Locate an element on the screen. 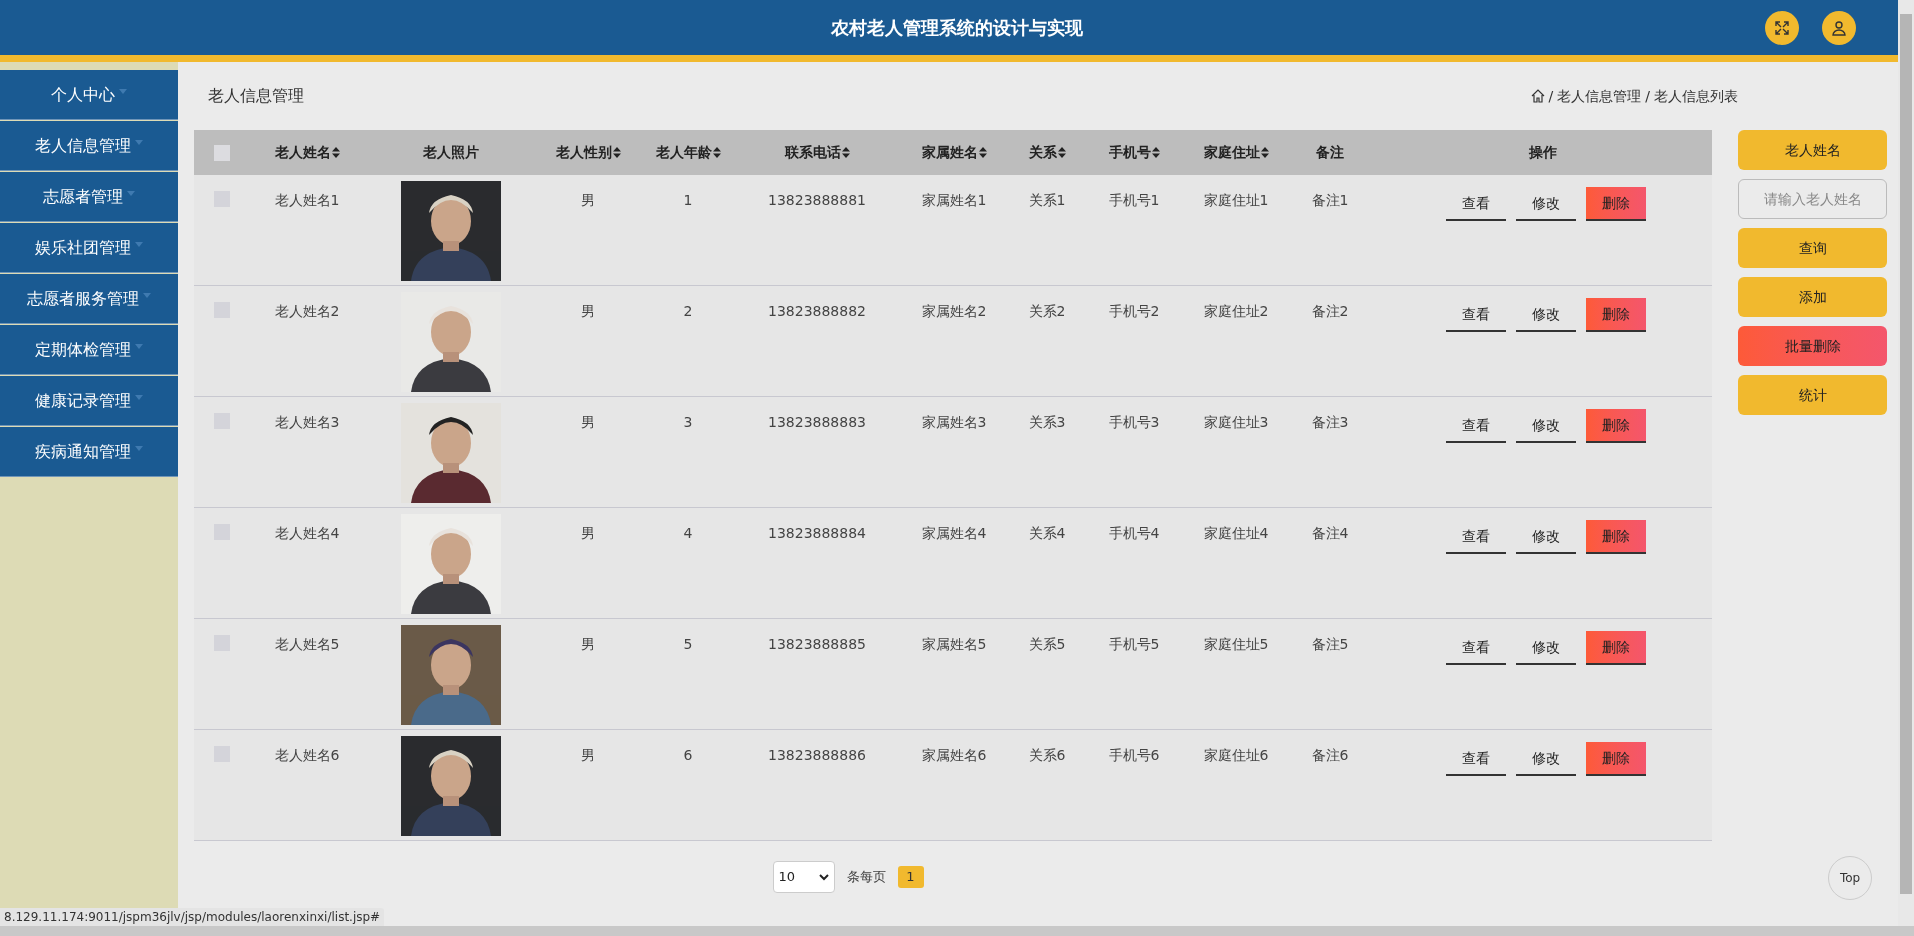  fullscreen-button is located at coordinates (1782, 28).